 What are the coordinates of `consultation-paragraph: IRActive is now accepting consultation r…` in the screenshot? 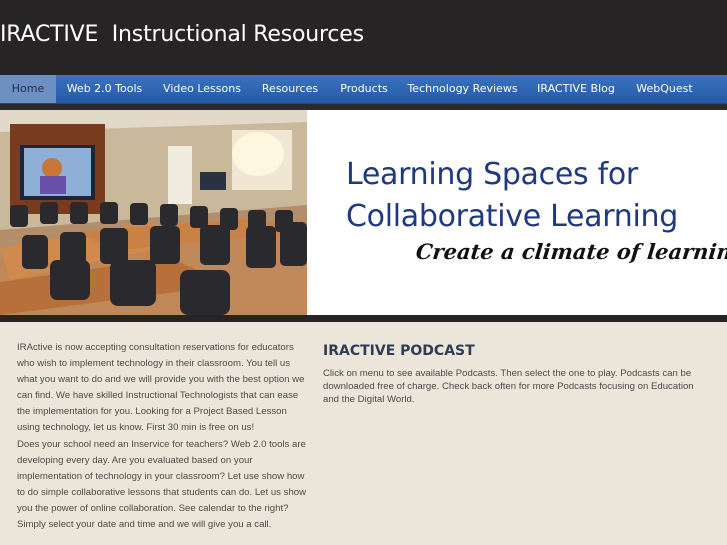 It's located at (161, 388).